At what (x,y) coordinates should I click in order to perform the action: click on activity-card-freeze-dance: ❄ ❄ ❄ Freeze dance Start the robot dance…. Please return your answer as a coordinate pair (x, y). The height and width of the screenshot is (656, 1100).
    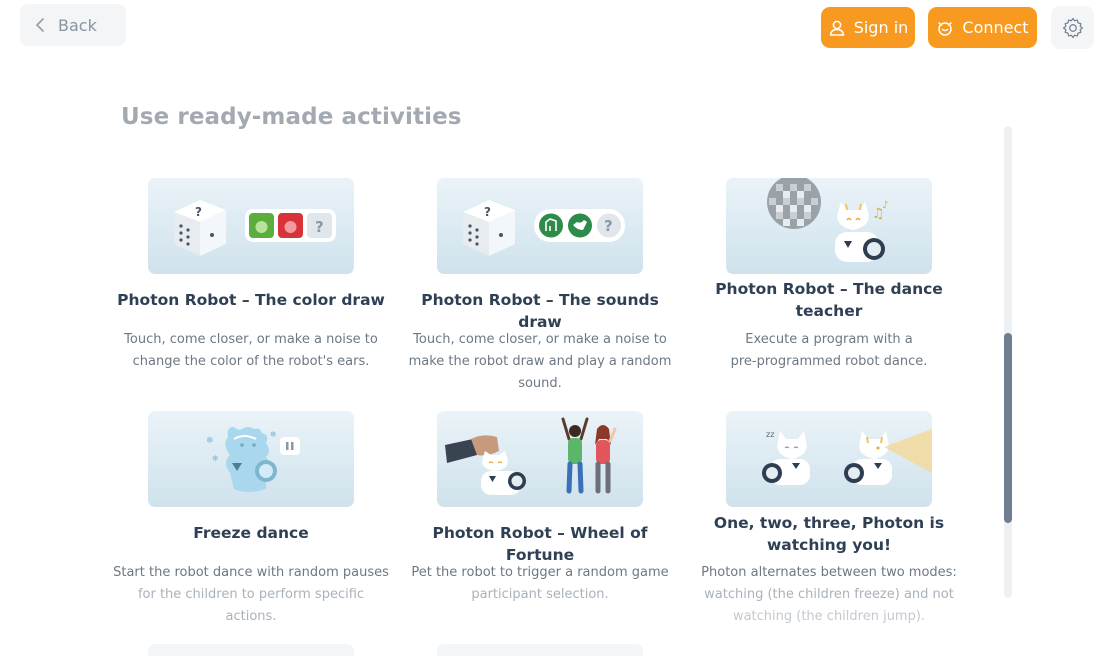
    Looking at the image, I should click on (251, 517).